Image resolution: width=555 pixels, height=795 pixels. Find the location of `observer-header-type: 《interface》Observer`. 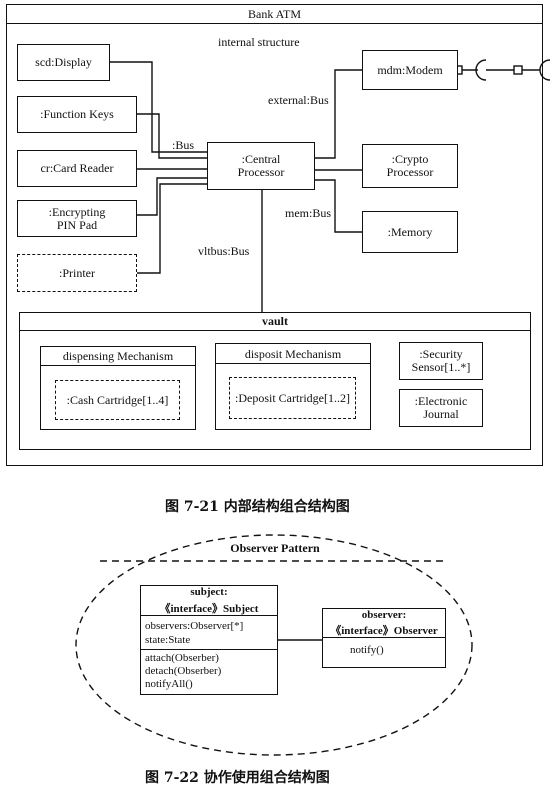

observer-header-type: 《interface》Observer is located at coordinates (384, 631).